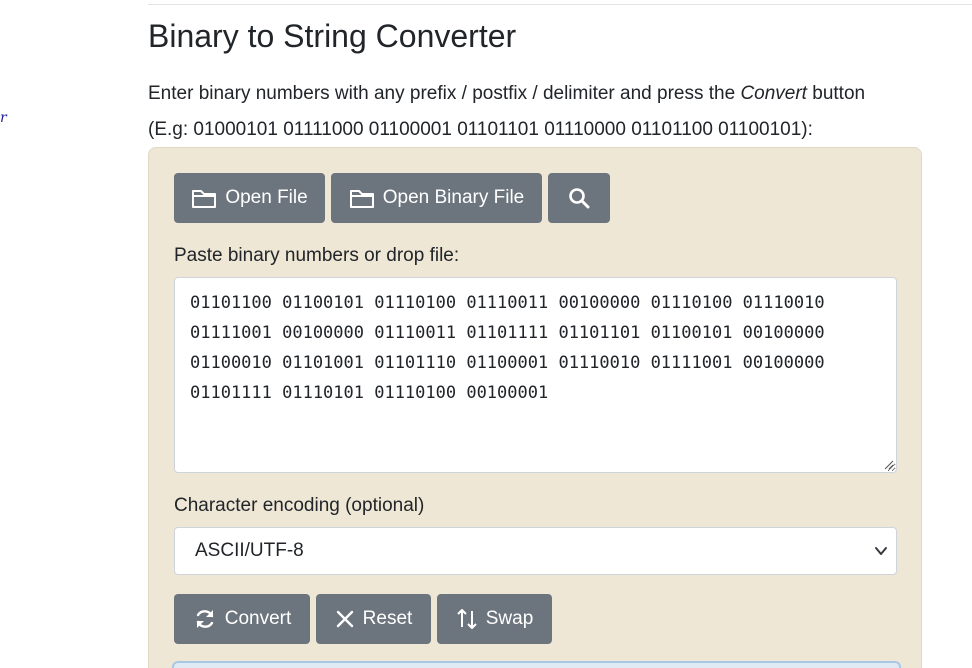 Image resolution: width=972 pixels, height=668 pixels. What do you see at coordinates (467, 619) in the screenshot?
I see `swap-arrows-icon` at bounding box center [467, 619].